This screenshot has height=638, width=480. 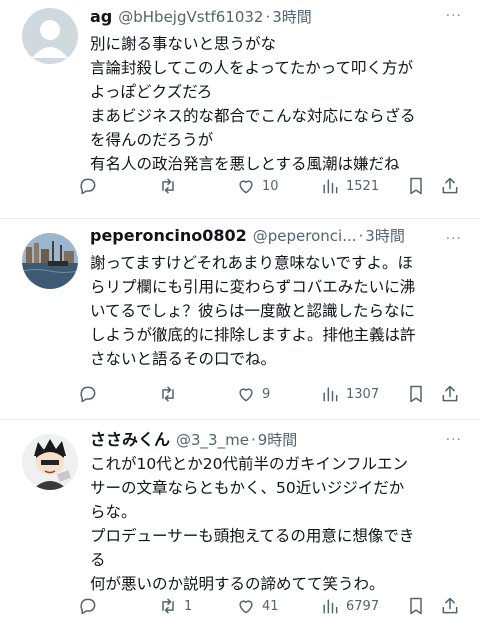 What do you see at coordinates (253, 116) in the screenshot?
I see `text-line: まあビジネス的な都合でこんな対応にならざる` at bounding box center [253, 116].